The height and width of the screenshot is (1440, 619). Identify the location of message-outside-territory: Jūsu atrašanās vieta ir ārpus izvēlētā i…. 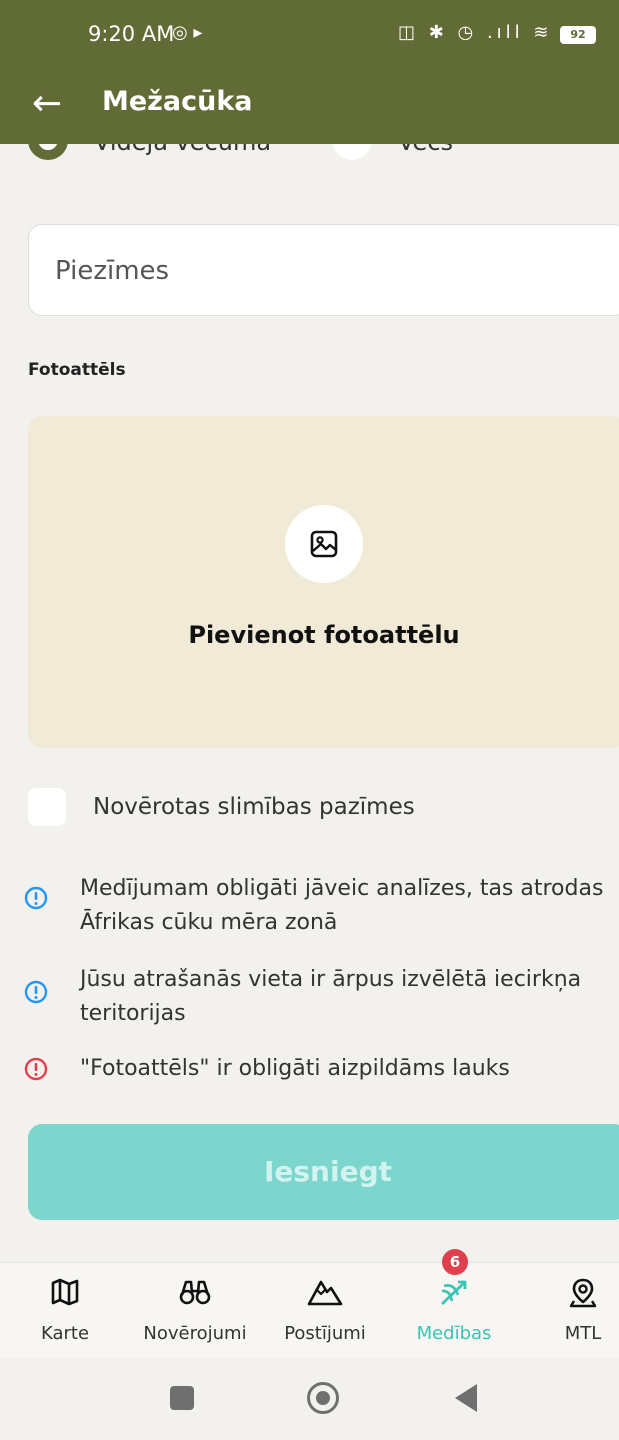
(331, 996).